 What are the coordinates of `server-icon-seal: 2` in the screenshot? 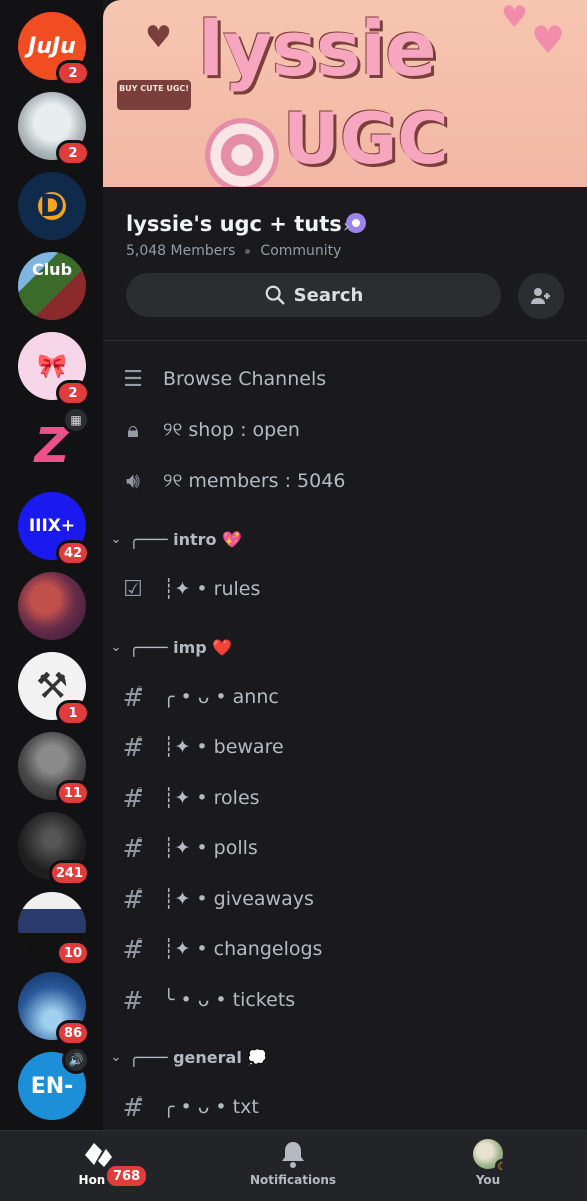 It's located at (54, 129).